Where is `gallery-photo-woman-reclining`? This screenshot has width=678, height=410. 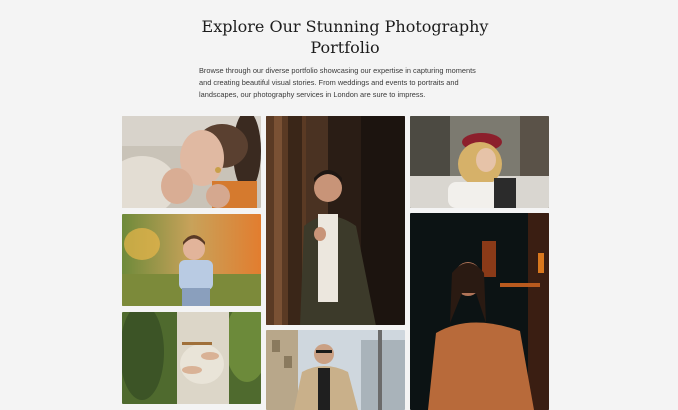 gallery-photo-woman-reclining is located at coordinates (191, 162).